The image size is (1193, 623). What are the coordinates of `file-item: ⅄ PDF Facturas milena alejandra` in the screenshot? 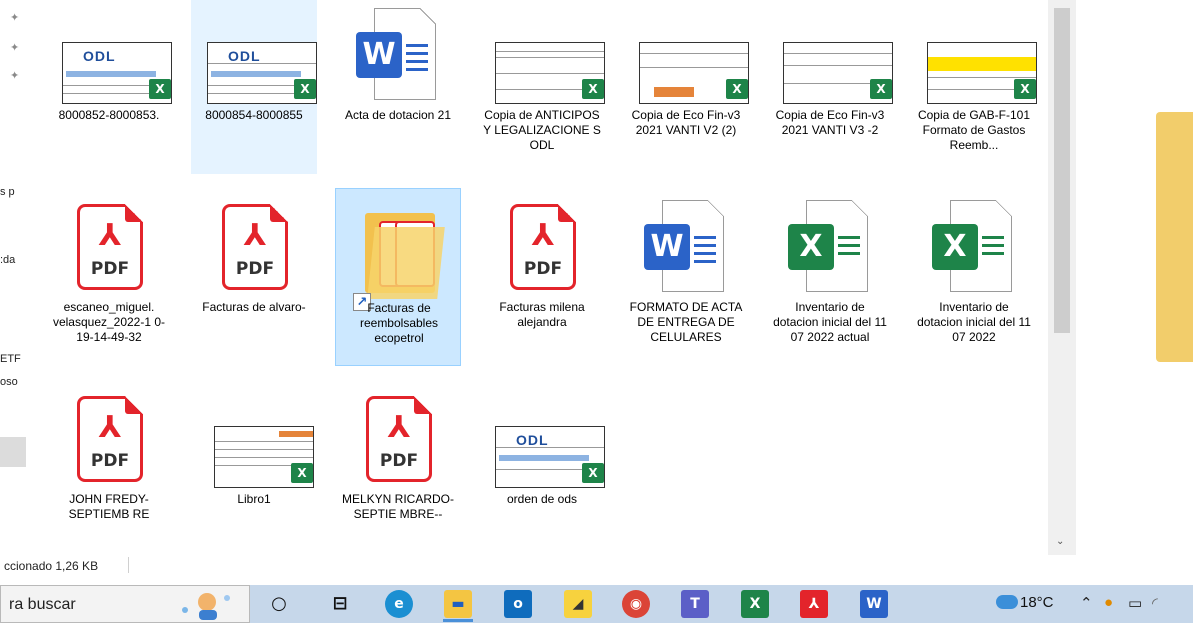 It's located at (542, 277).